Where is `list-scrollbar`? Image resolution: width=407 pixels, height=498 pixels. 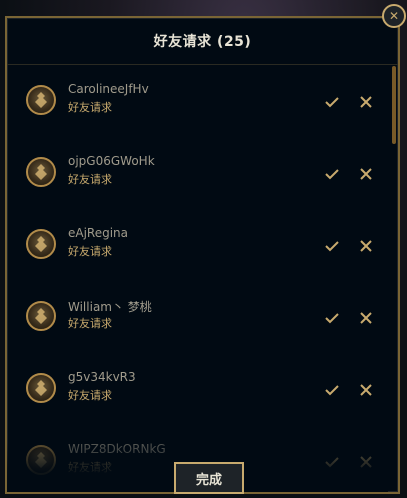 list-scrollbar is located at coordinates (394, 105).